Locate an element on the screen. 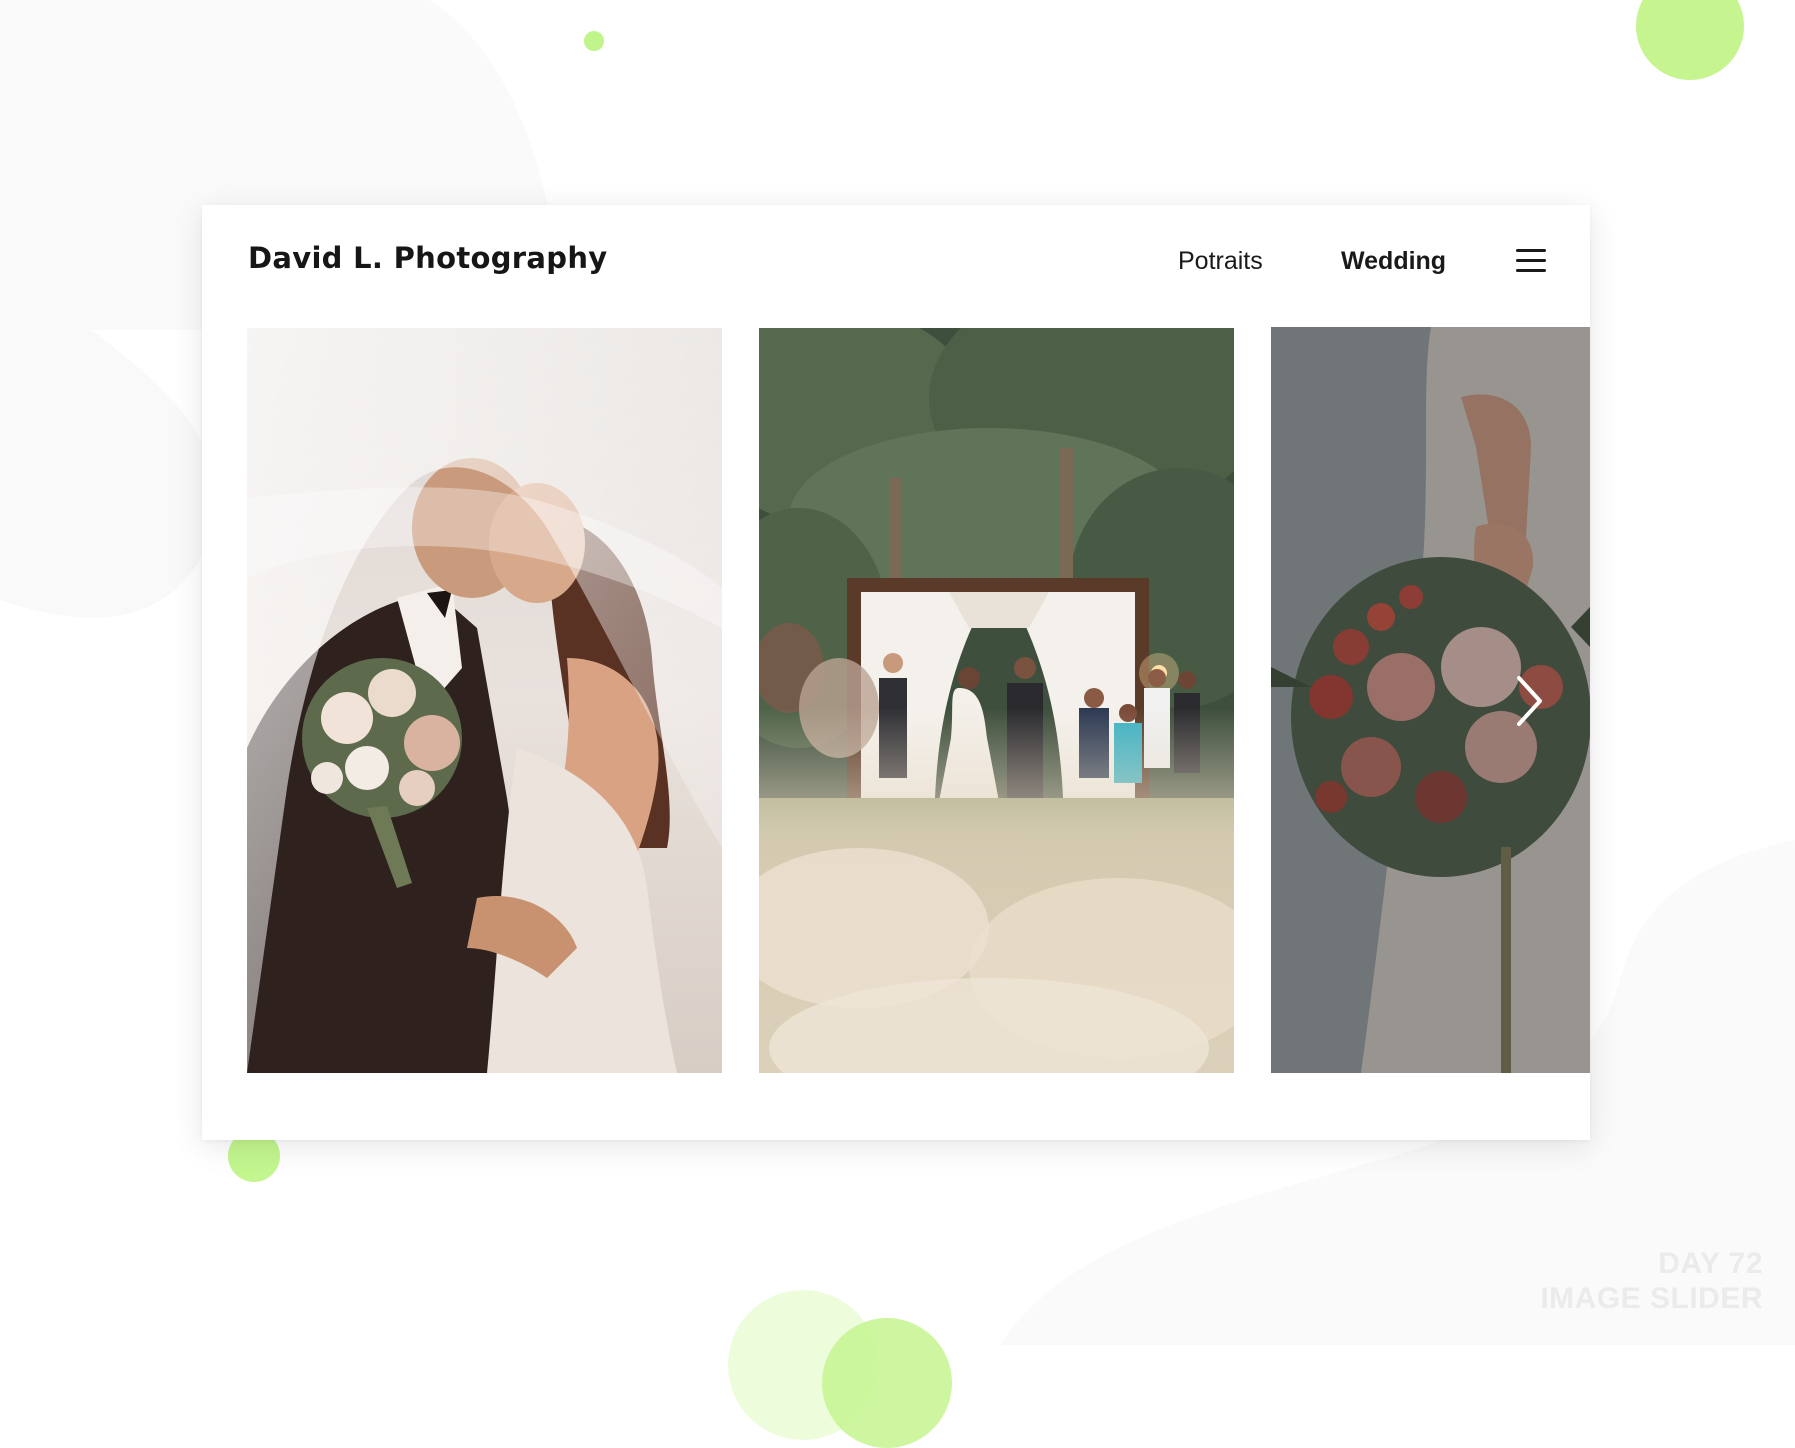 The image size is (1795, 1448). chevron-right-icon is located at coordinates (1529, 701).